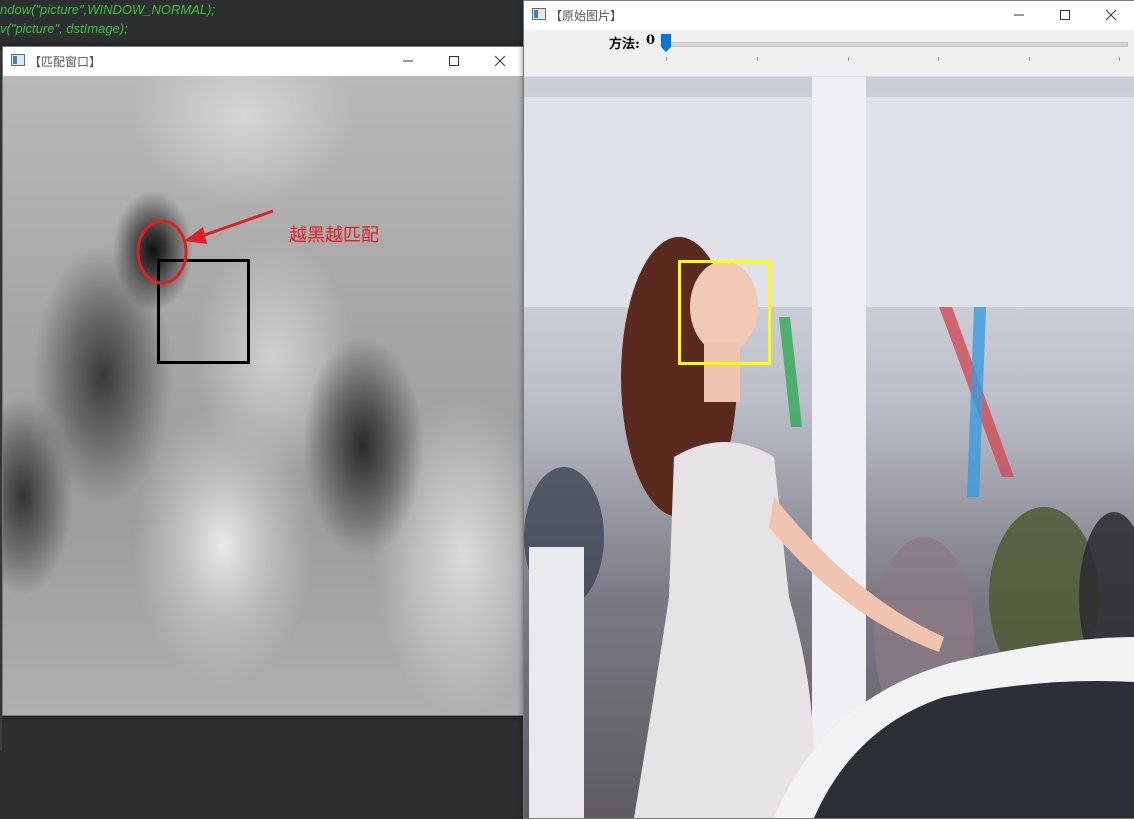  I want to click on pillar, so click(839, 447).